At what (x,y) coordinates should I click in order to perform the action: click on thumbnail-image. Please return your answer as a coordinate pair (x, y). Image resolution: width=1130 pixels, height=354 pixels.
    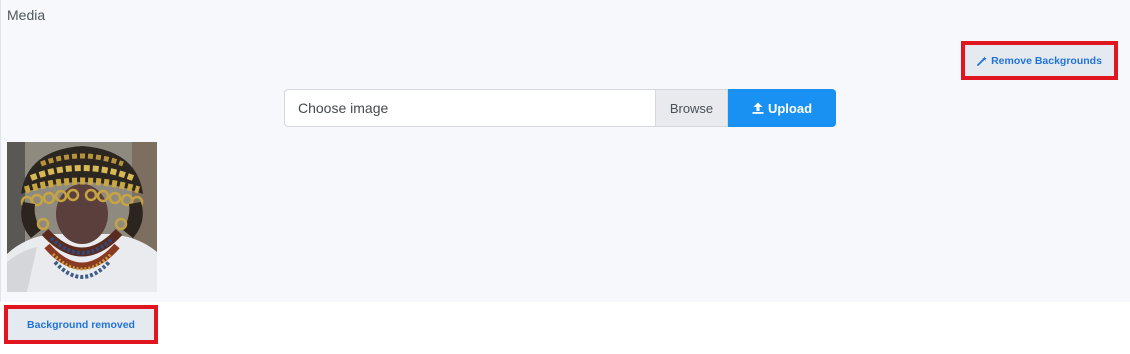
    Looking at the image, I should click on (82, 217).